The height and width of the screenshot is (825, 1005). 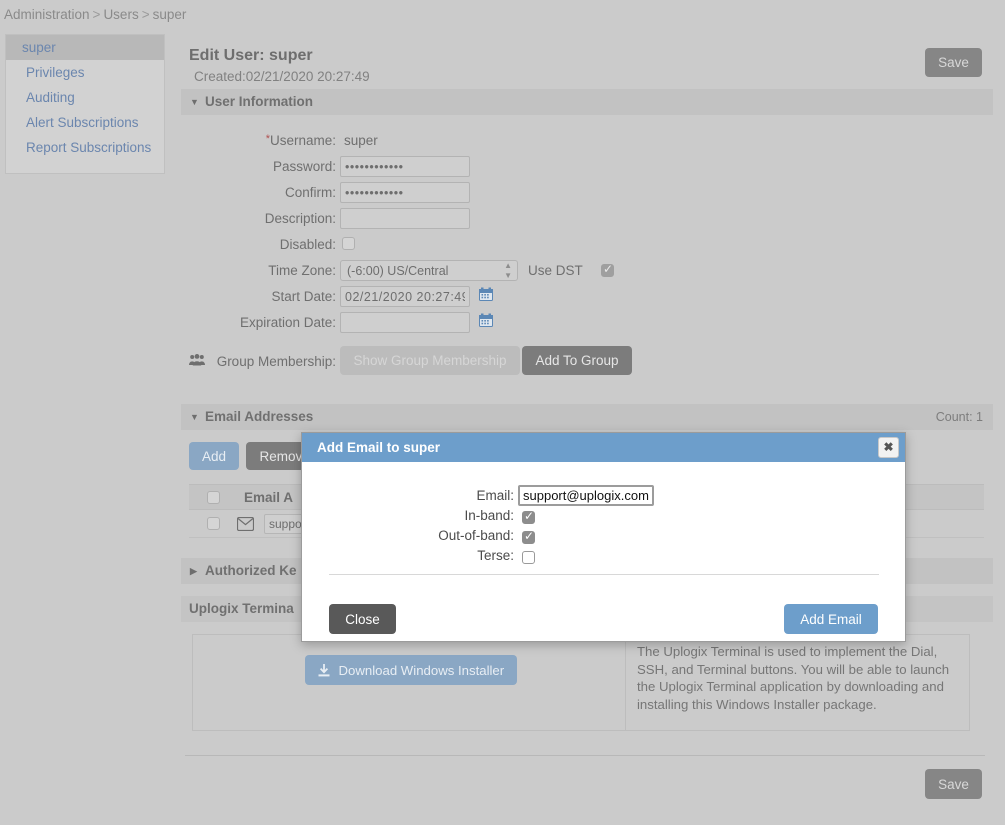 What do you see at coordinates (282, 76) in the screenshot?
I see `page-created-timestamp: Created:02/21/2020 20:27:49` at bounding box center [282, 76].